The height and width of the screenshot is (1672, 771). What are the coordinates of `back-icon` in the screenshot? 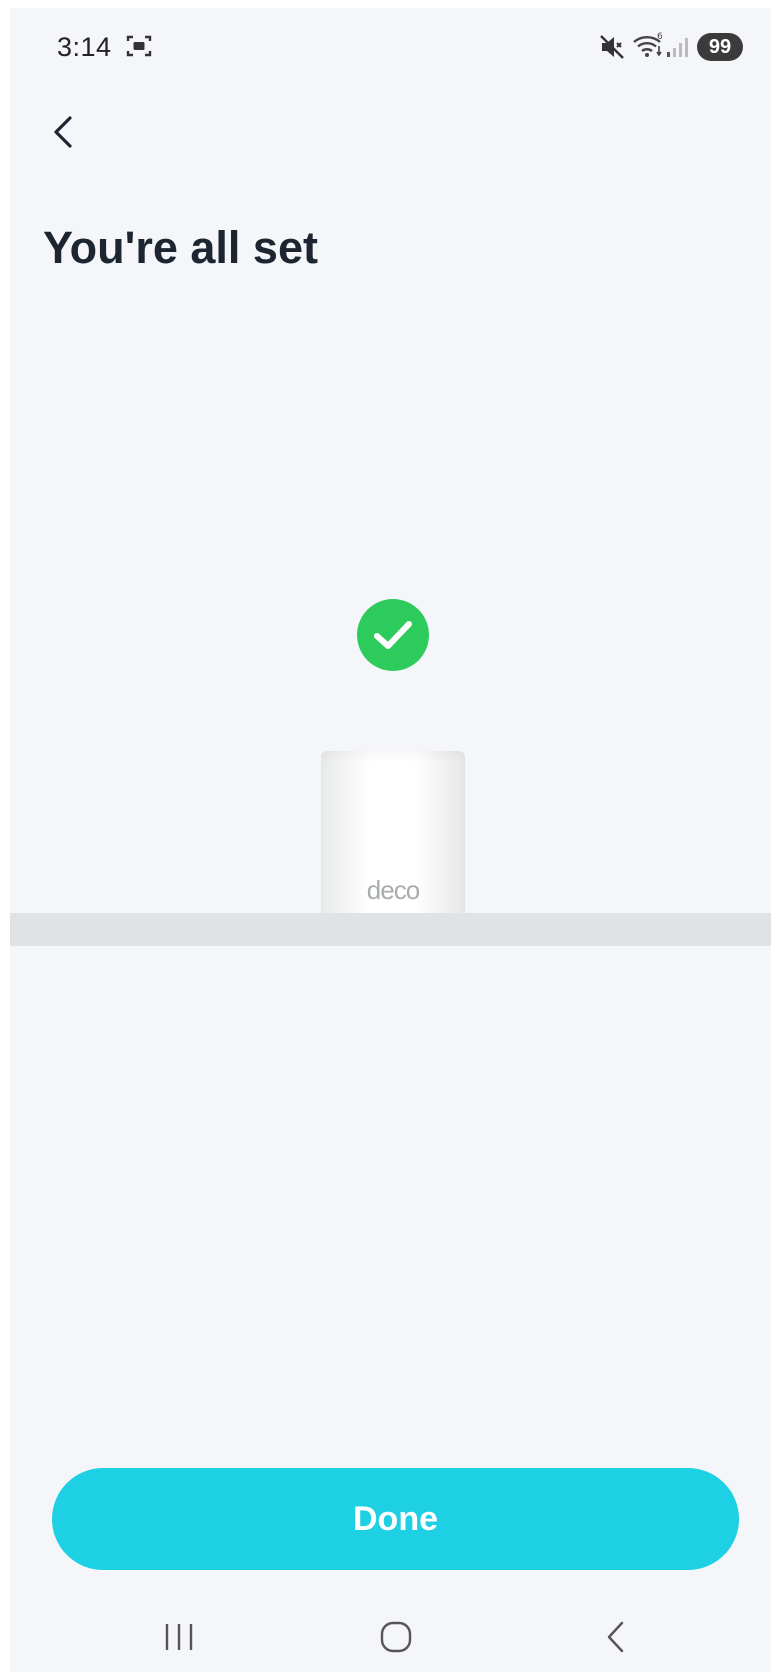 It's located at (617, 1639).